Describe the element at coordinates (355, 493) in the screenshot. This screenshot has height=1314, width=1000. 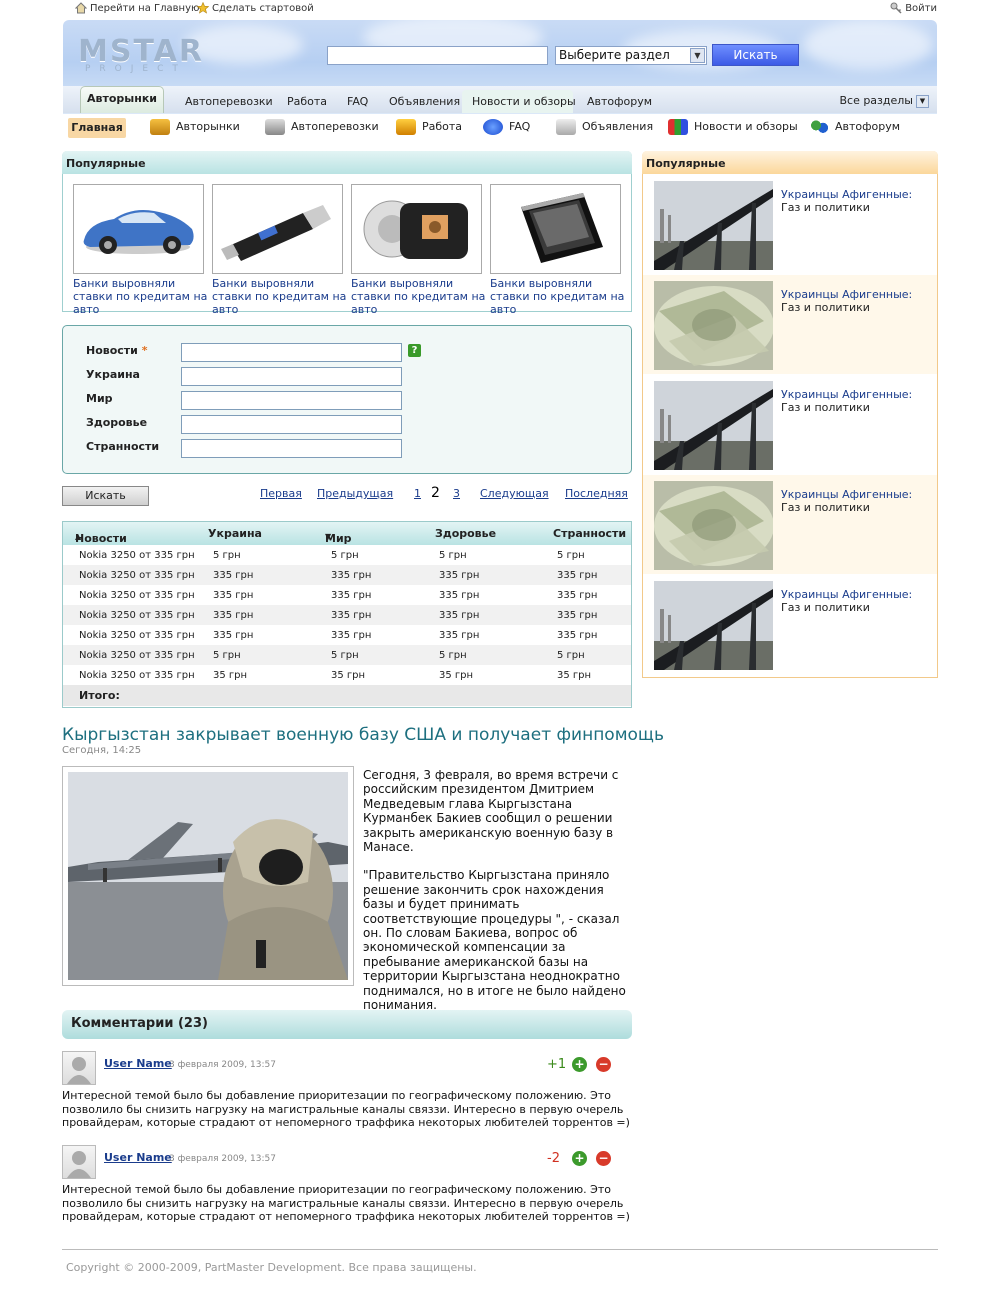
I see `pager-prev: Предыдущая` at that location.